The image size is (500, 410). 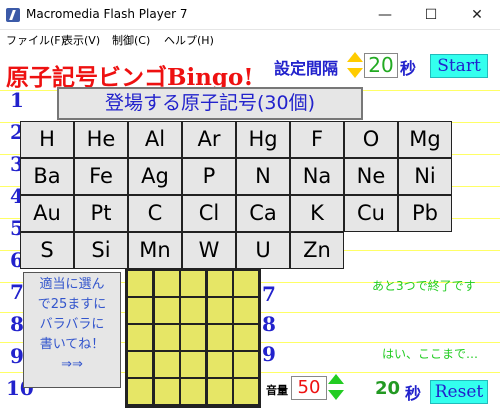 What do you see at coordinates (336, 395) in the screenshot?
I see `volume-down-arrow-icon` at bounding box center [336, 395].